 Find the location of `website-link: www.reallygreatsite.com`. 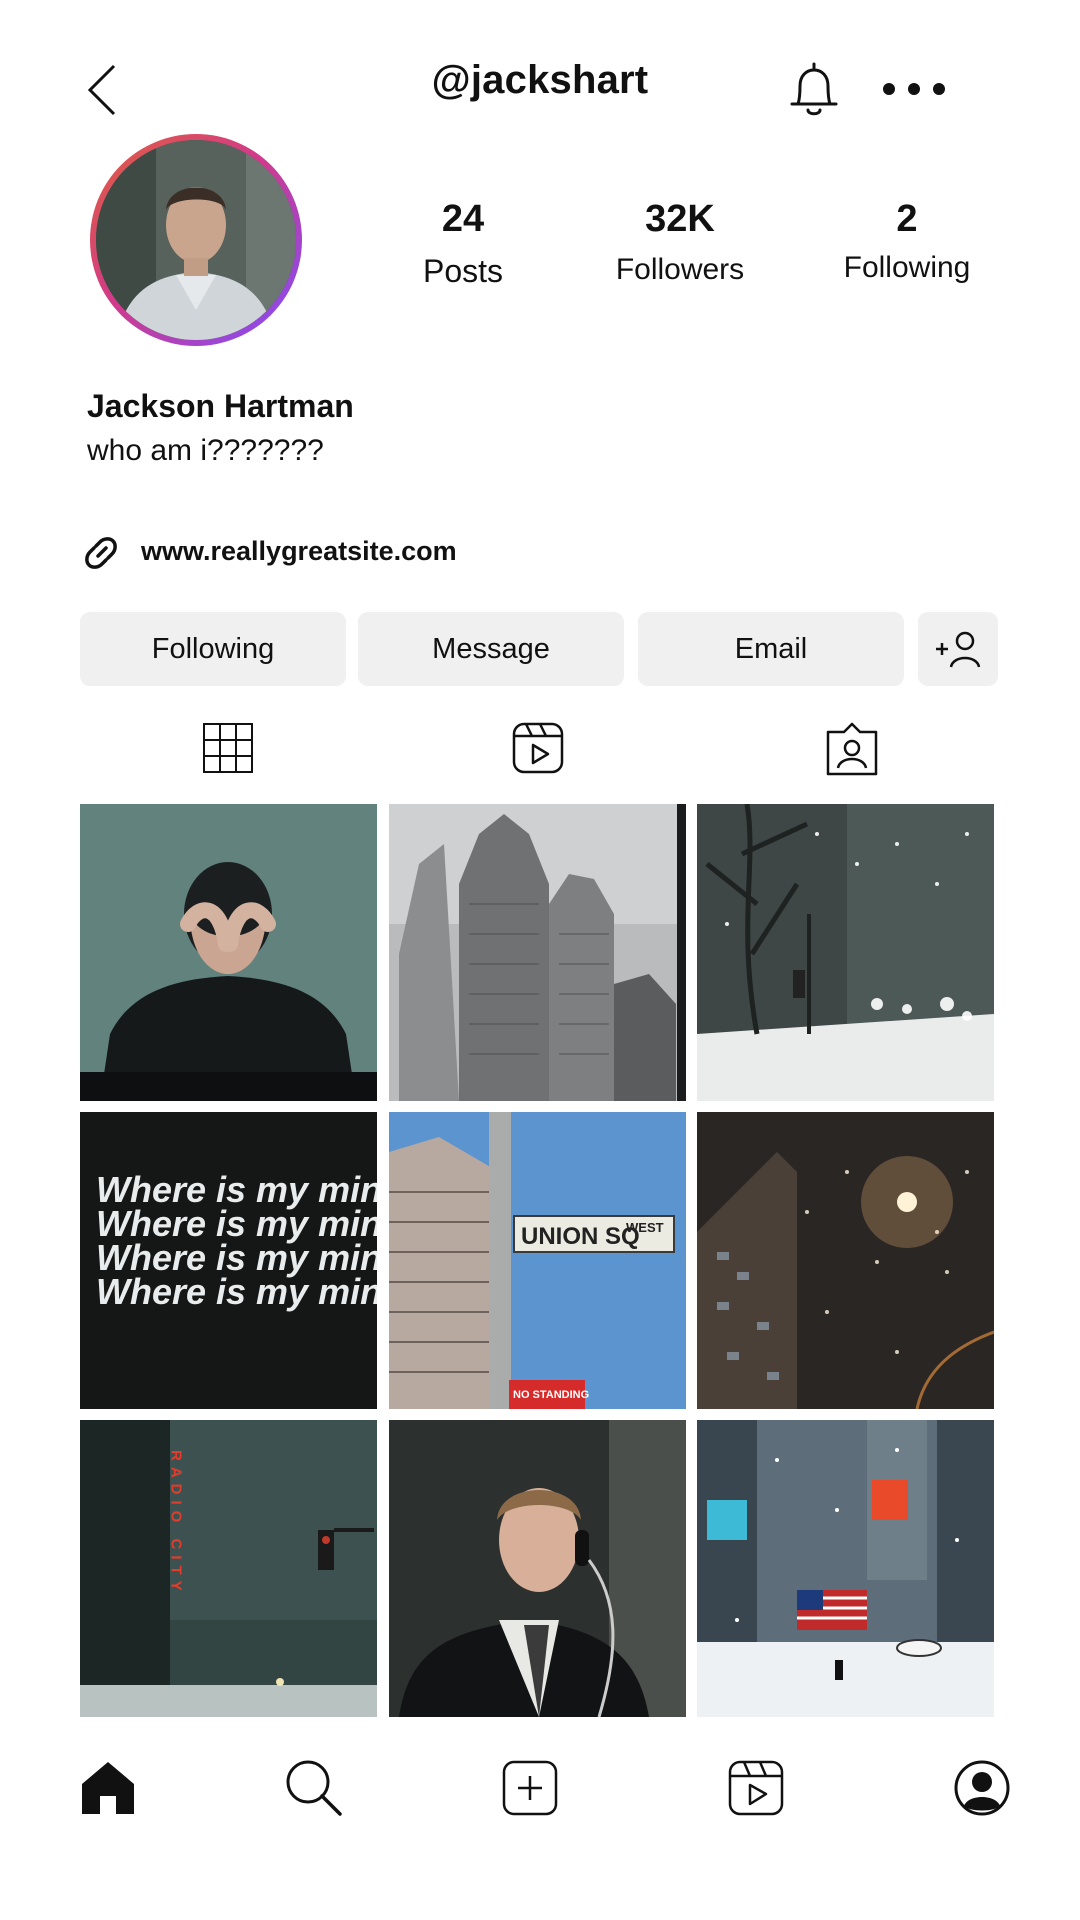

website-link: www.reallygreatsite.com is located at coordinates (299, 551).